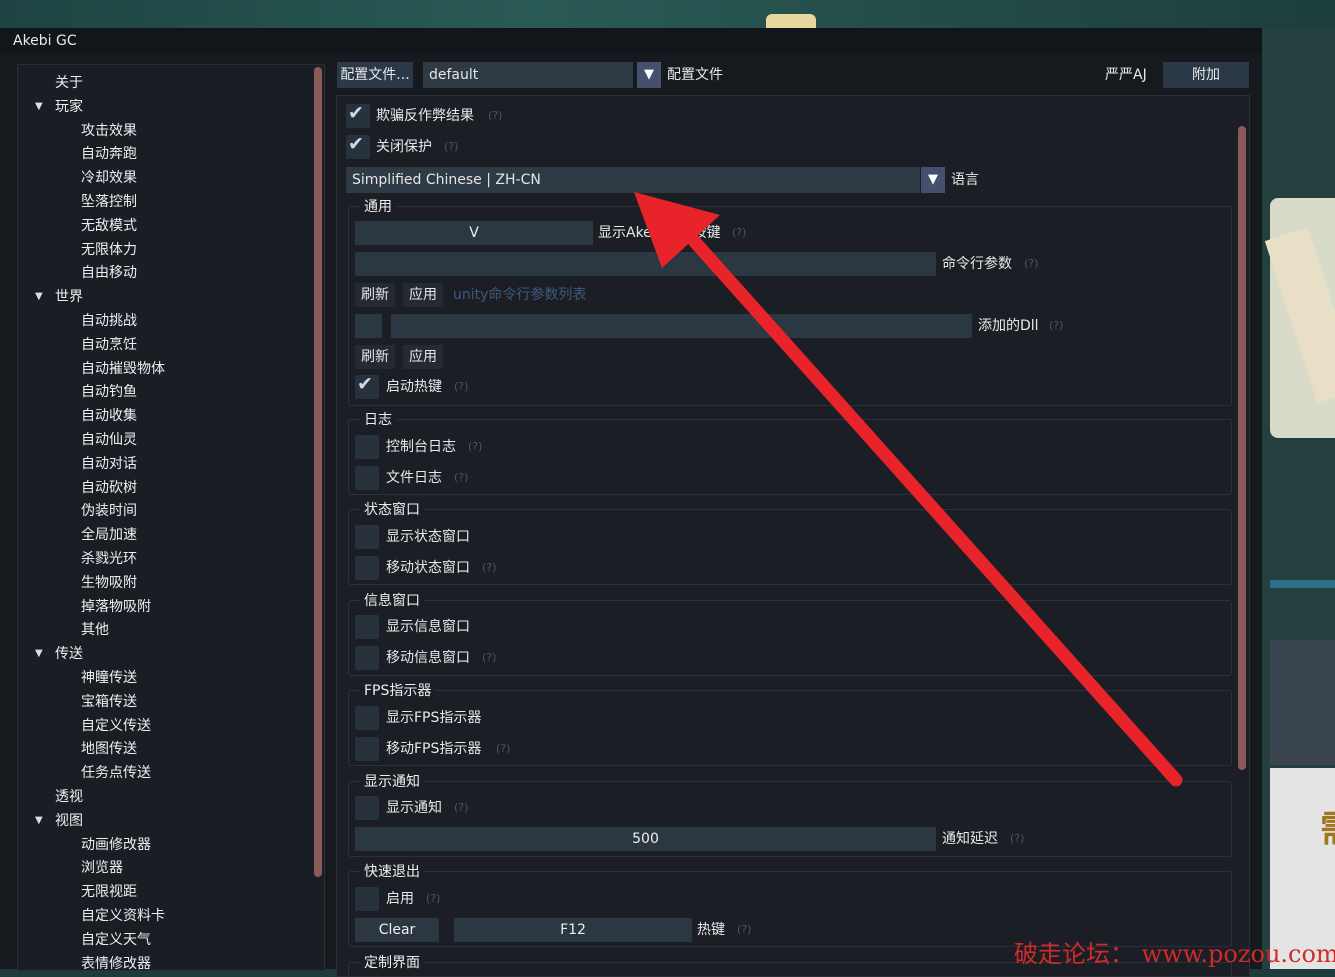 This screenshot has width=1335, height=977. I want to click on dll-color-swatch, so click(368, 326).